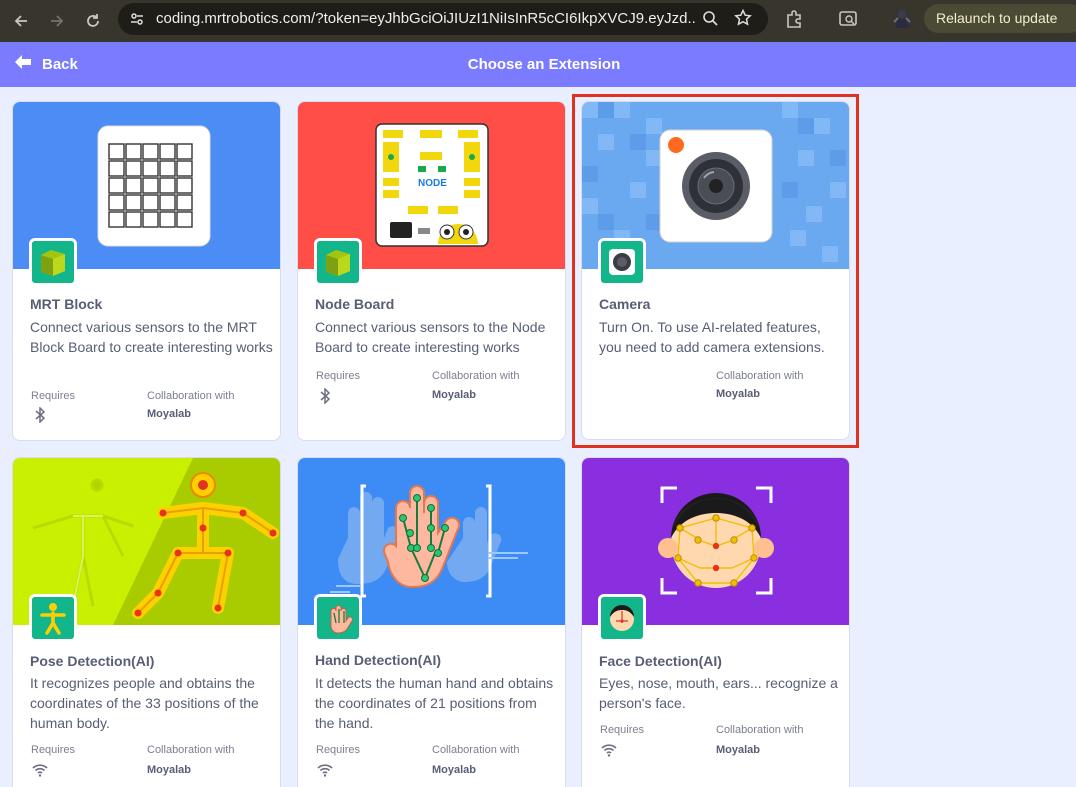 This screenshot has height=787, width=1076. Describe the element at coordinates (53, 262) in the screenshot. I see `mrt-block-cube-icon` at that location.